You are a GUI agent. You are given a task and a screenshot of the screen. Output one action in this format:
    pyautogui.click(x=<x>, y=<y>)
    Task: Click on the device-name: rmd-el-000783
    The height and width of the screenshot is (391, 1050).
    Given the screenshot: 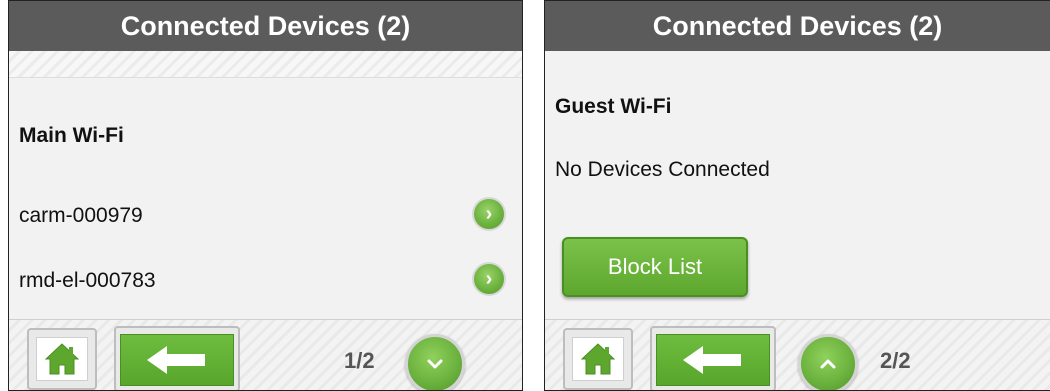 What is the action you would take?
    pyautogui.click(x=87, y=280)
    